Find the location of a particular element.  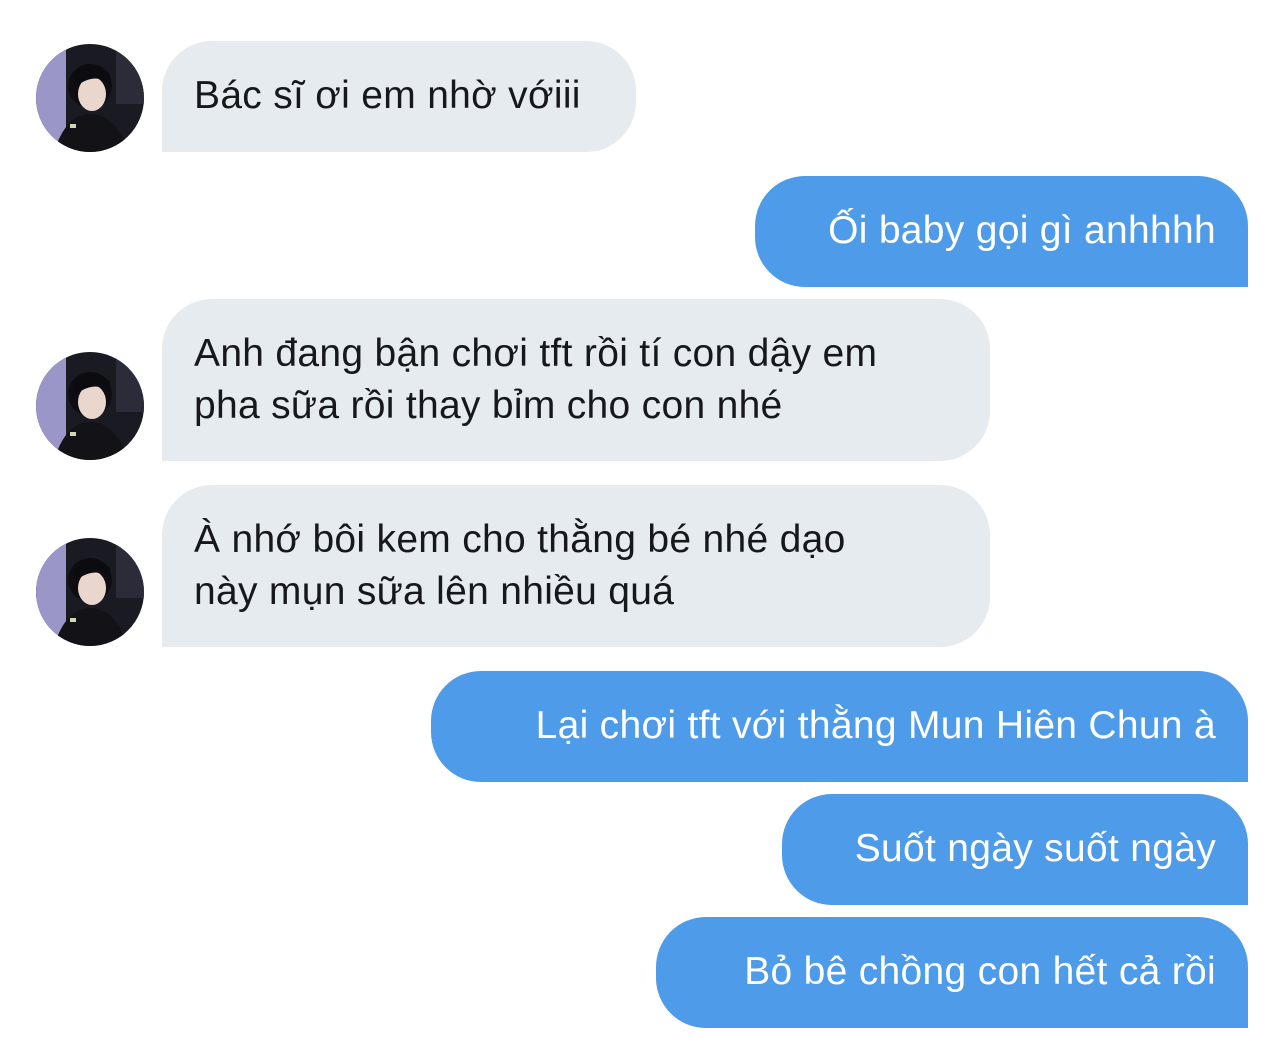

outgoing-message-bubble: Bỏ bê chồng con hết cả rồi is located at coordinates (952, 972).